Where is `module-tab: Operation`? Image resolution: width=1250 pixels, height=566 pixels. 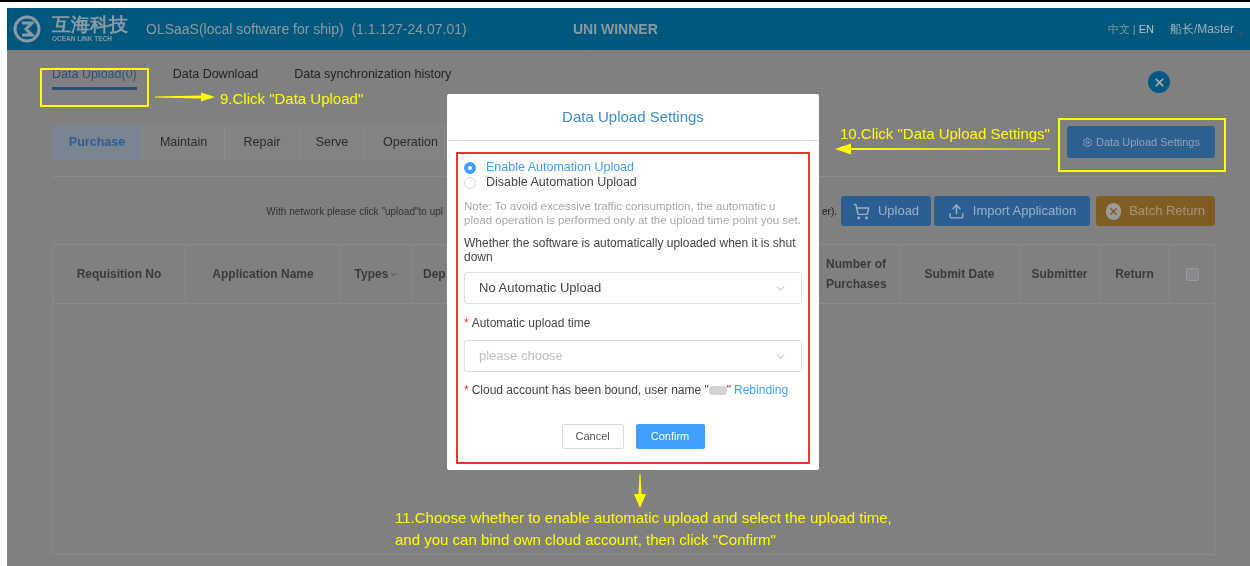 module-tab: Operation is located at coordinates (405, 142).